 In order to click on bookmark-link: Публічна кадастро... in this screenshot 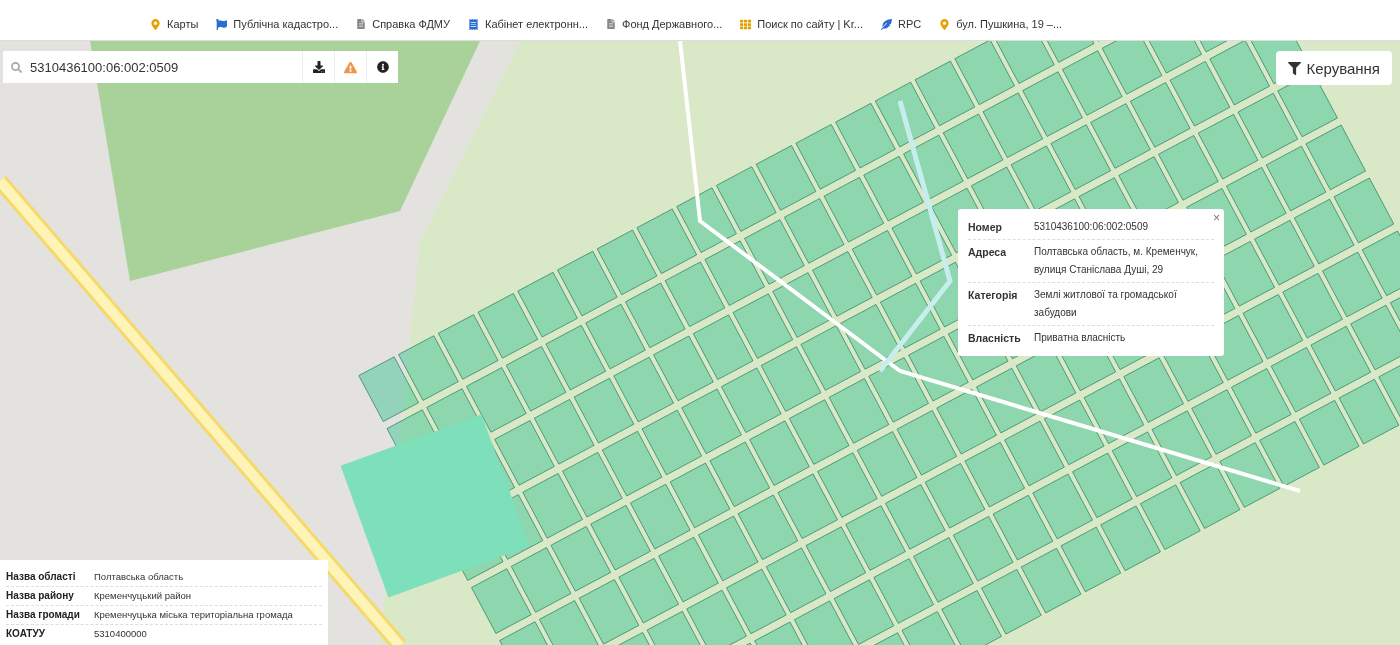, I will do `click(277, 24)`.